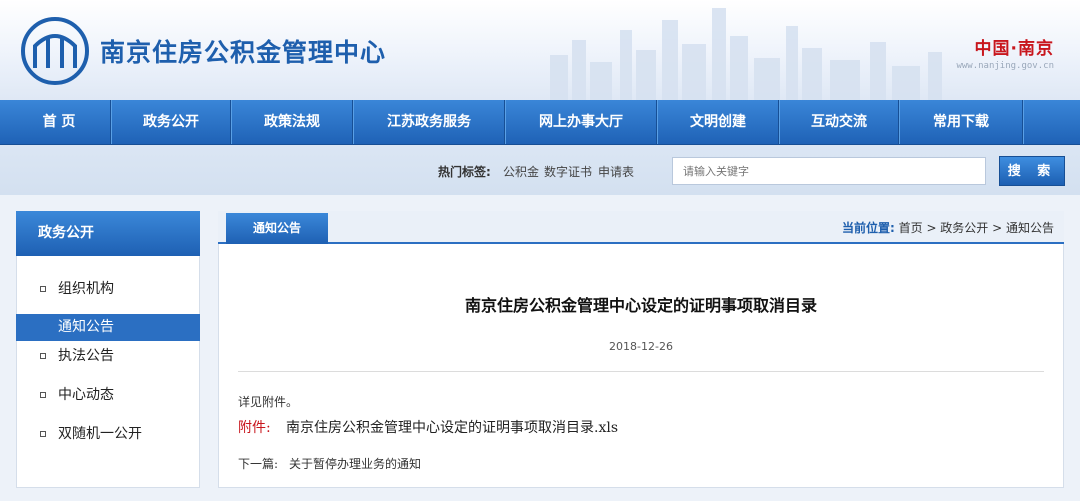 This screenshot has height=501, width=1080. I want to click on nav-item-jiangsu-services: 江苏政务服务, so click(429, 122).